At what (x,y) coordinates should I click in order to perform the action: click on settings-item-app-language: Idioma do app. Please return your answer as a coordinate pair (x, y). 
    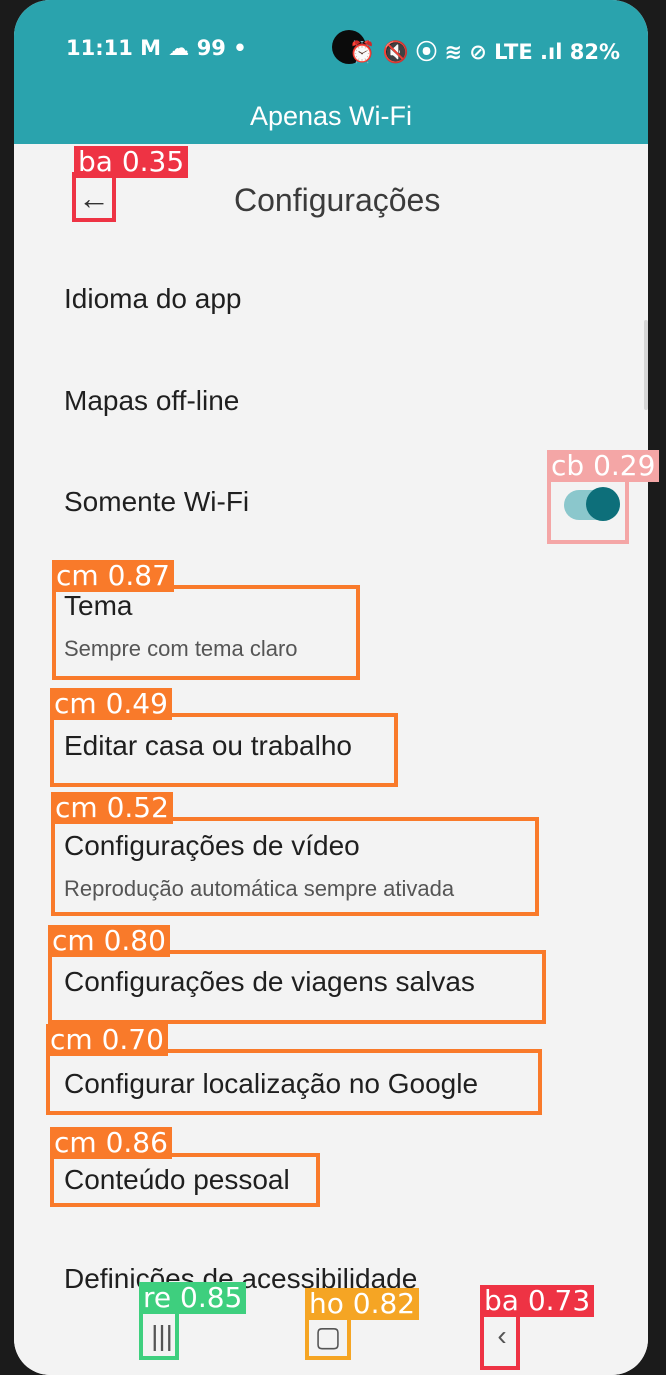
    Looking at the image, I should click on (152, 299).